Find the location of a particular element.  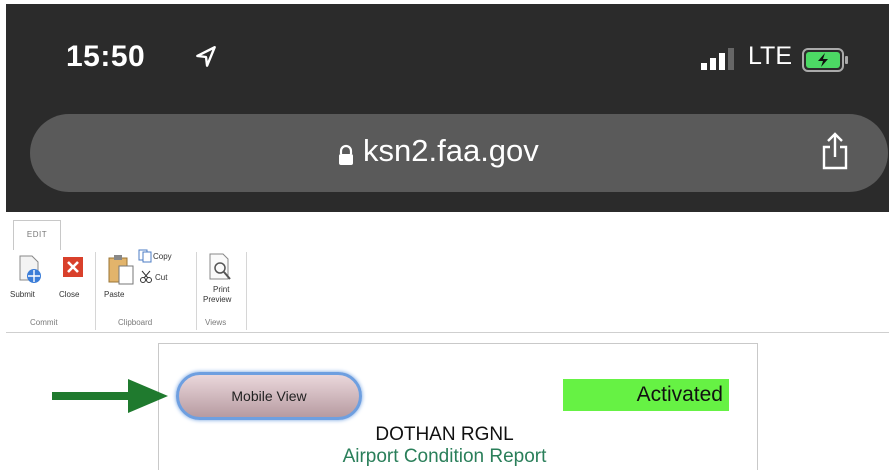

status-time: 15:50 is located at coordinates (106, 56).